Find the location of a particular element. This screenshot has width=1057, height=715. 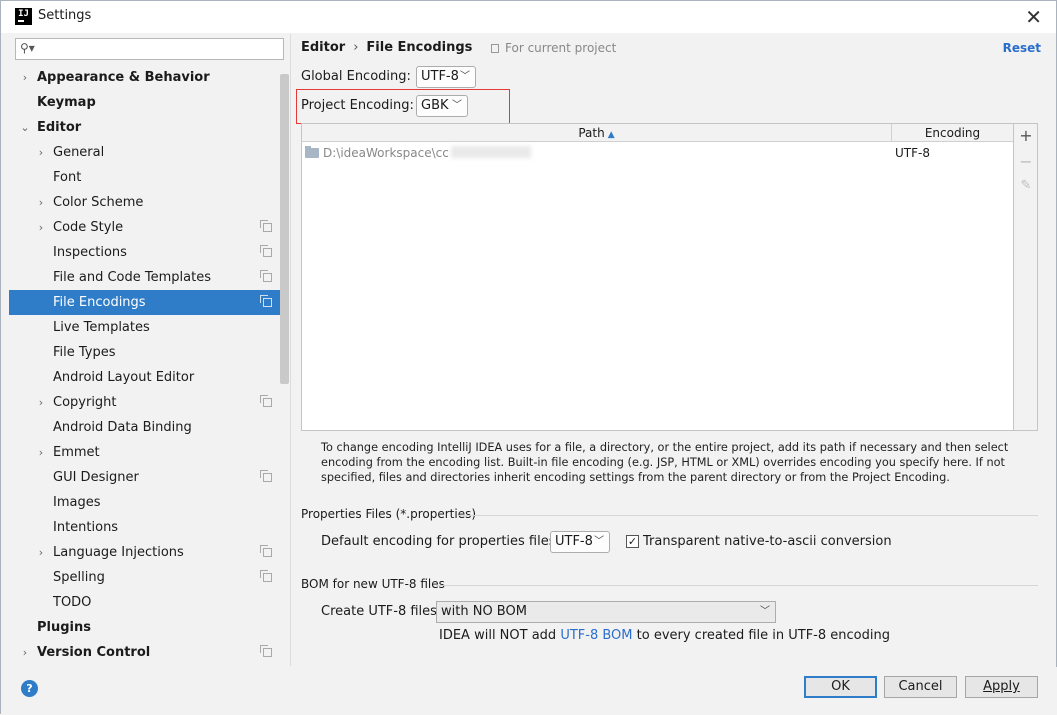

sidebar-item-gui-designer: GUI Designer is located at coordinates (144, 477).